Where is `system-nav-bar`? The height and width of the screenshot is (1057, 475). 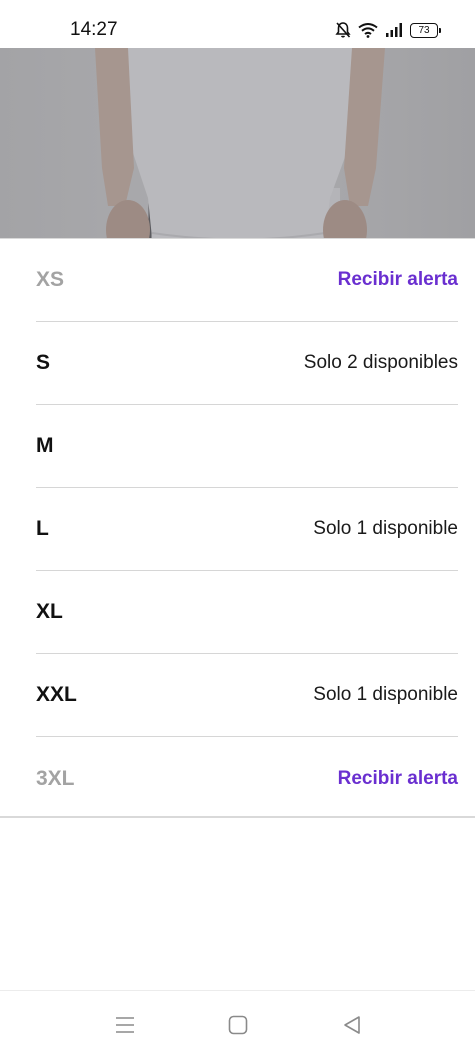 system-nav-bar is located at coordinates (237, 1023).